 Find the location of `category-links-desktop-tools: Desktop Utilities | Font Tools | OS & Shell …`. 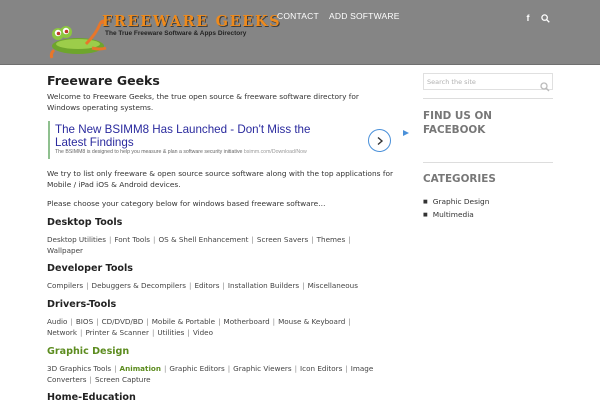

category-links-desktop-tools: Desktop Utilities | Font Tools | OS & Shell … is located at coordinates (222, 245).